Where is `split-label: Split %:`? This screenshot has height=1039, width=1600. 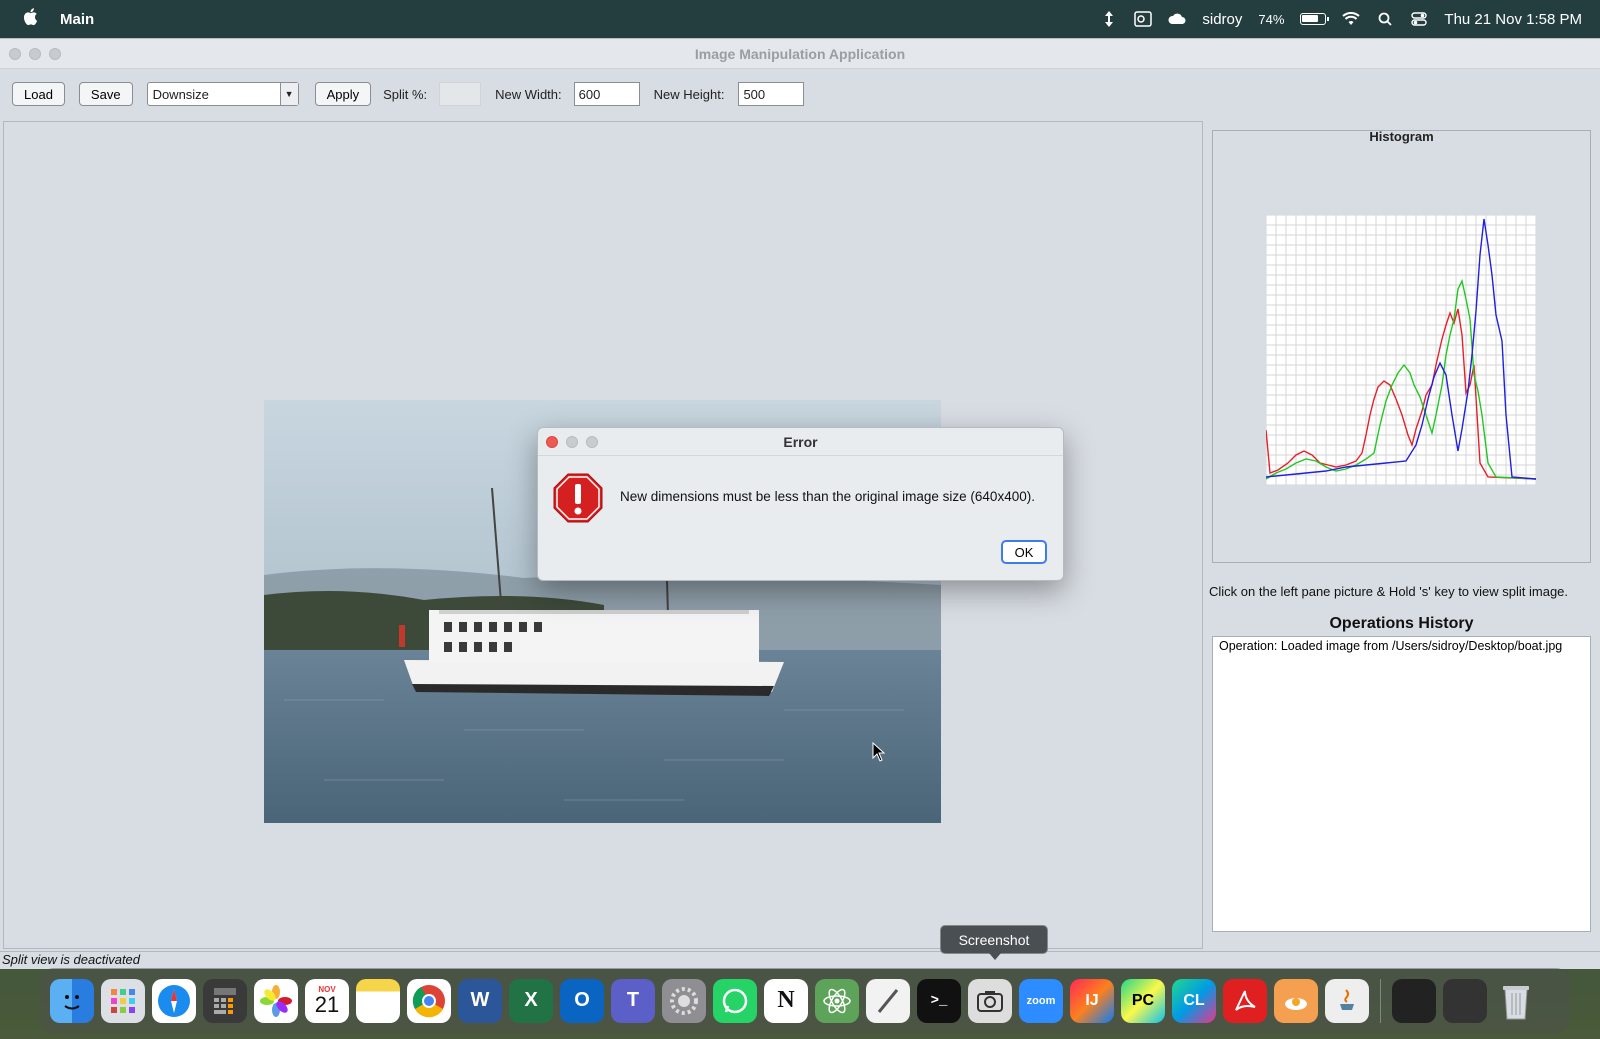
split-label: Split %: is located at coordinates (405, 94).